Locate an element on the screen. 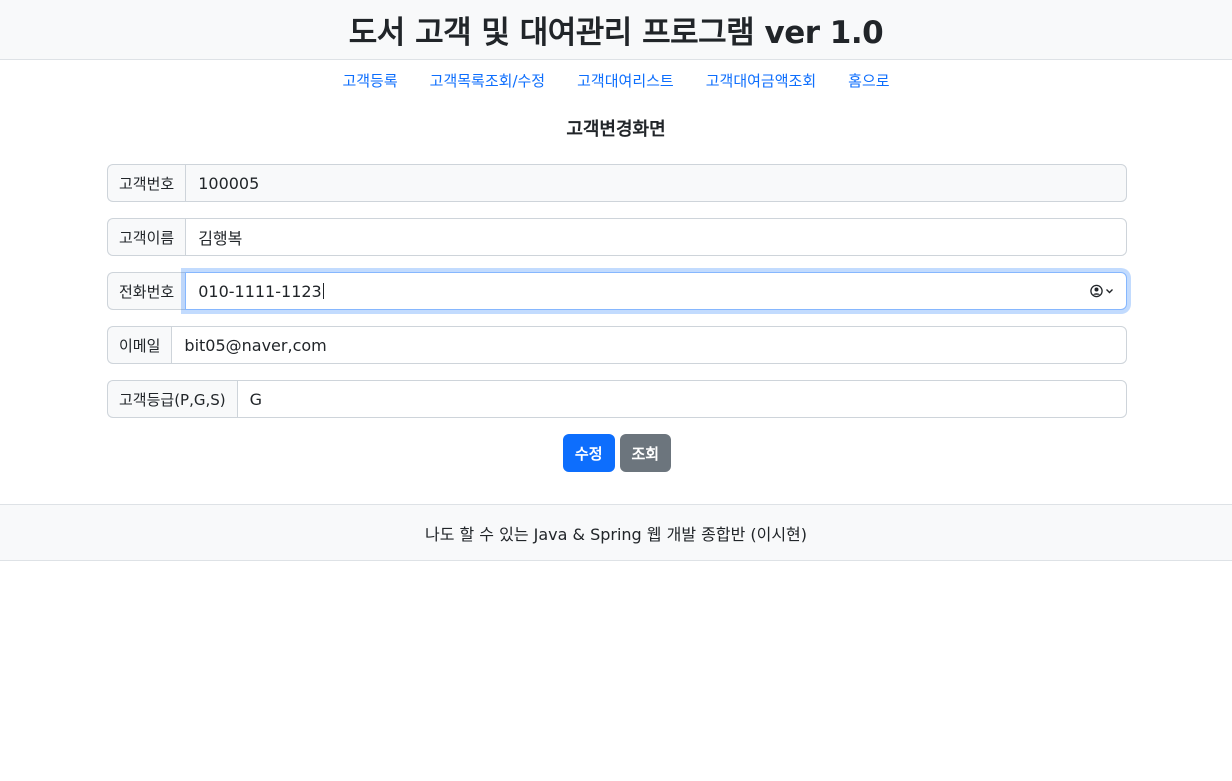  nav-home: 홈으로 is located at coordinates (868, 81).